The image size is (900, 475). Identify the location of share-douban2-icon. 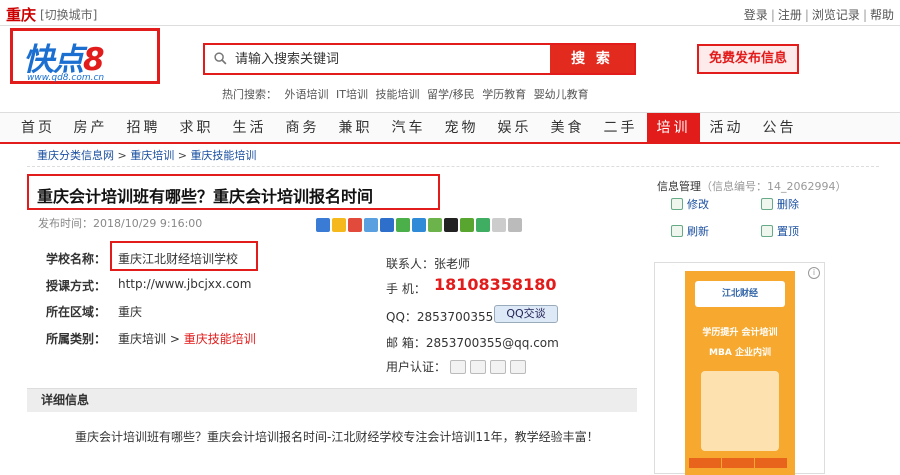
(467, 225).